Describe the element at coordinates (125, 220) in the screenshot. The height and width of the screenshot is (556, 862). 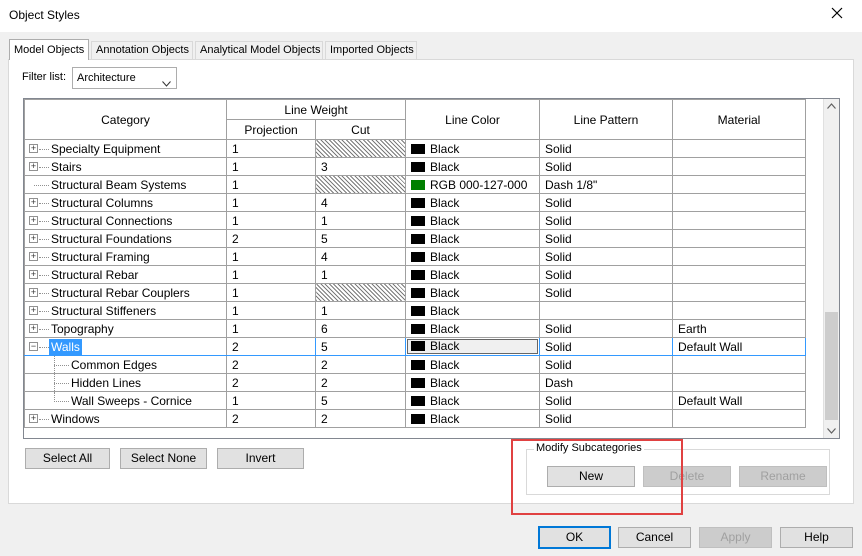
I see `category-cell: + Structural Connections` at that location.